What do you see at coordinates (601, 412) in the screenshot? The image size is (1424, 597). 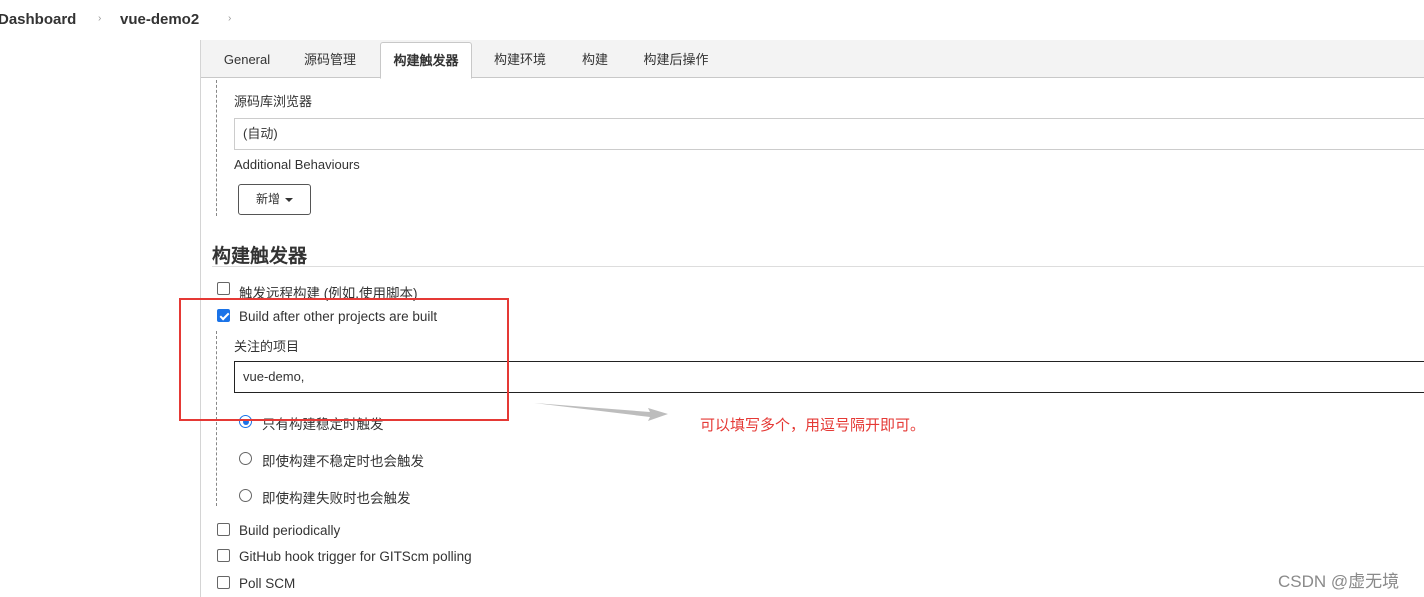 I see `arrow-right-icon` at bounding box center [601, 412].